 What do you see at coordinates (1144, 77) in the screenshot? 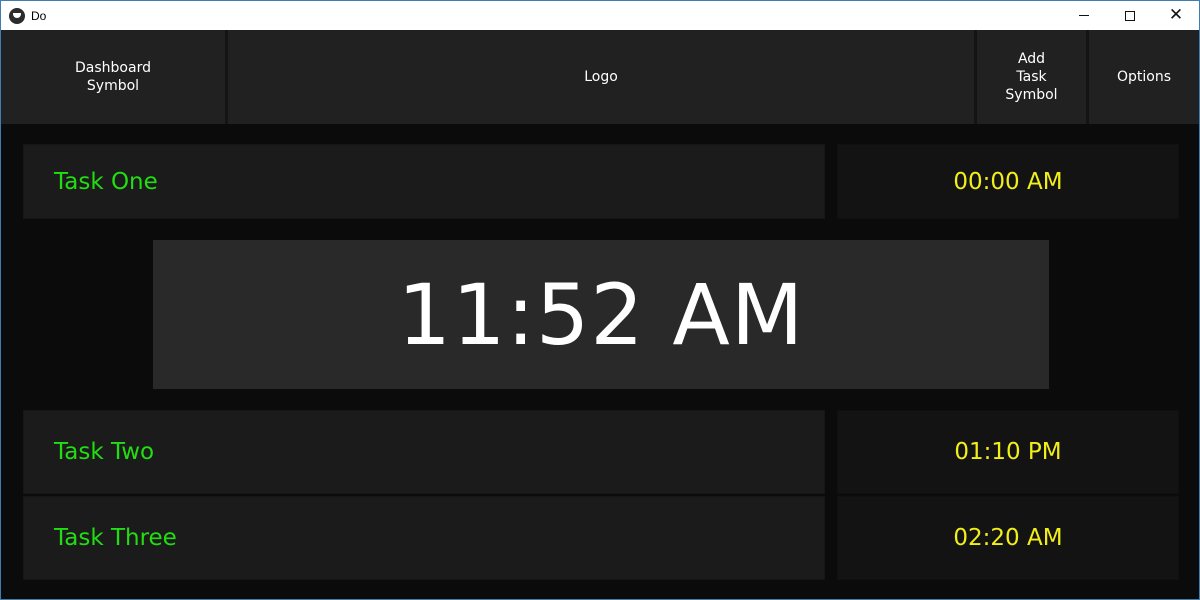
I see `options-button: Options` at bounding box center [1144, 77].